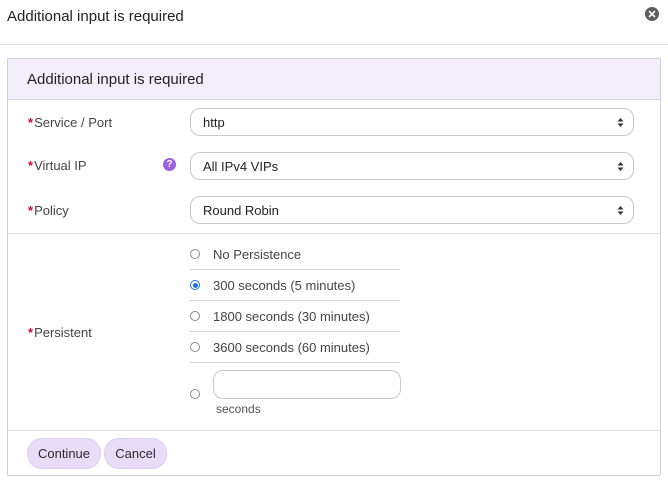 The width and height of the screenshot is (668, 494). What do you see at coordinates (291, 316) in the screenshot?
I see `radio-label-1800-seconds: 1800 seconds (30 minutes)` at bounding box center [291, 316].